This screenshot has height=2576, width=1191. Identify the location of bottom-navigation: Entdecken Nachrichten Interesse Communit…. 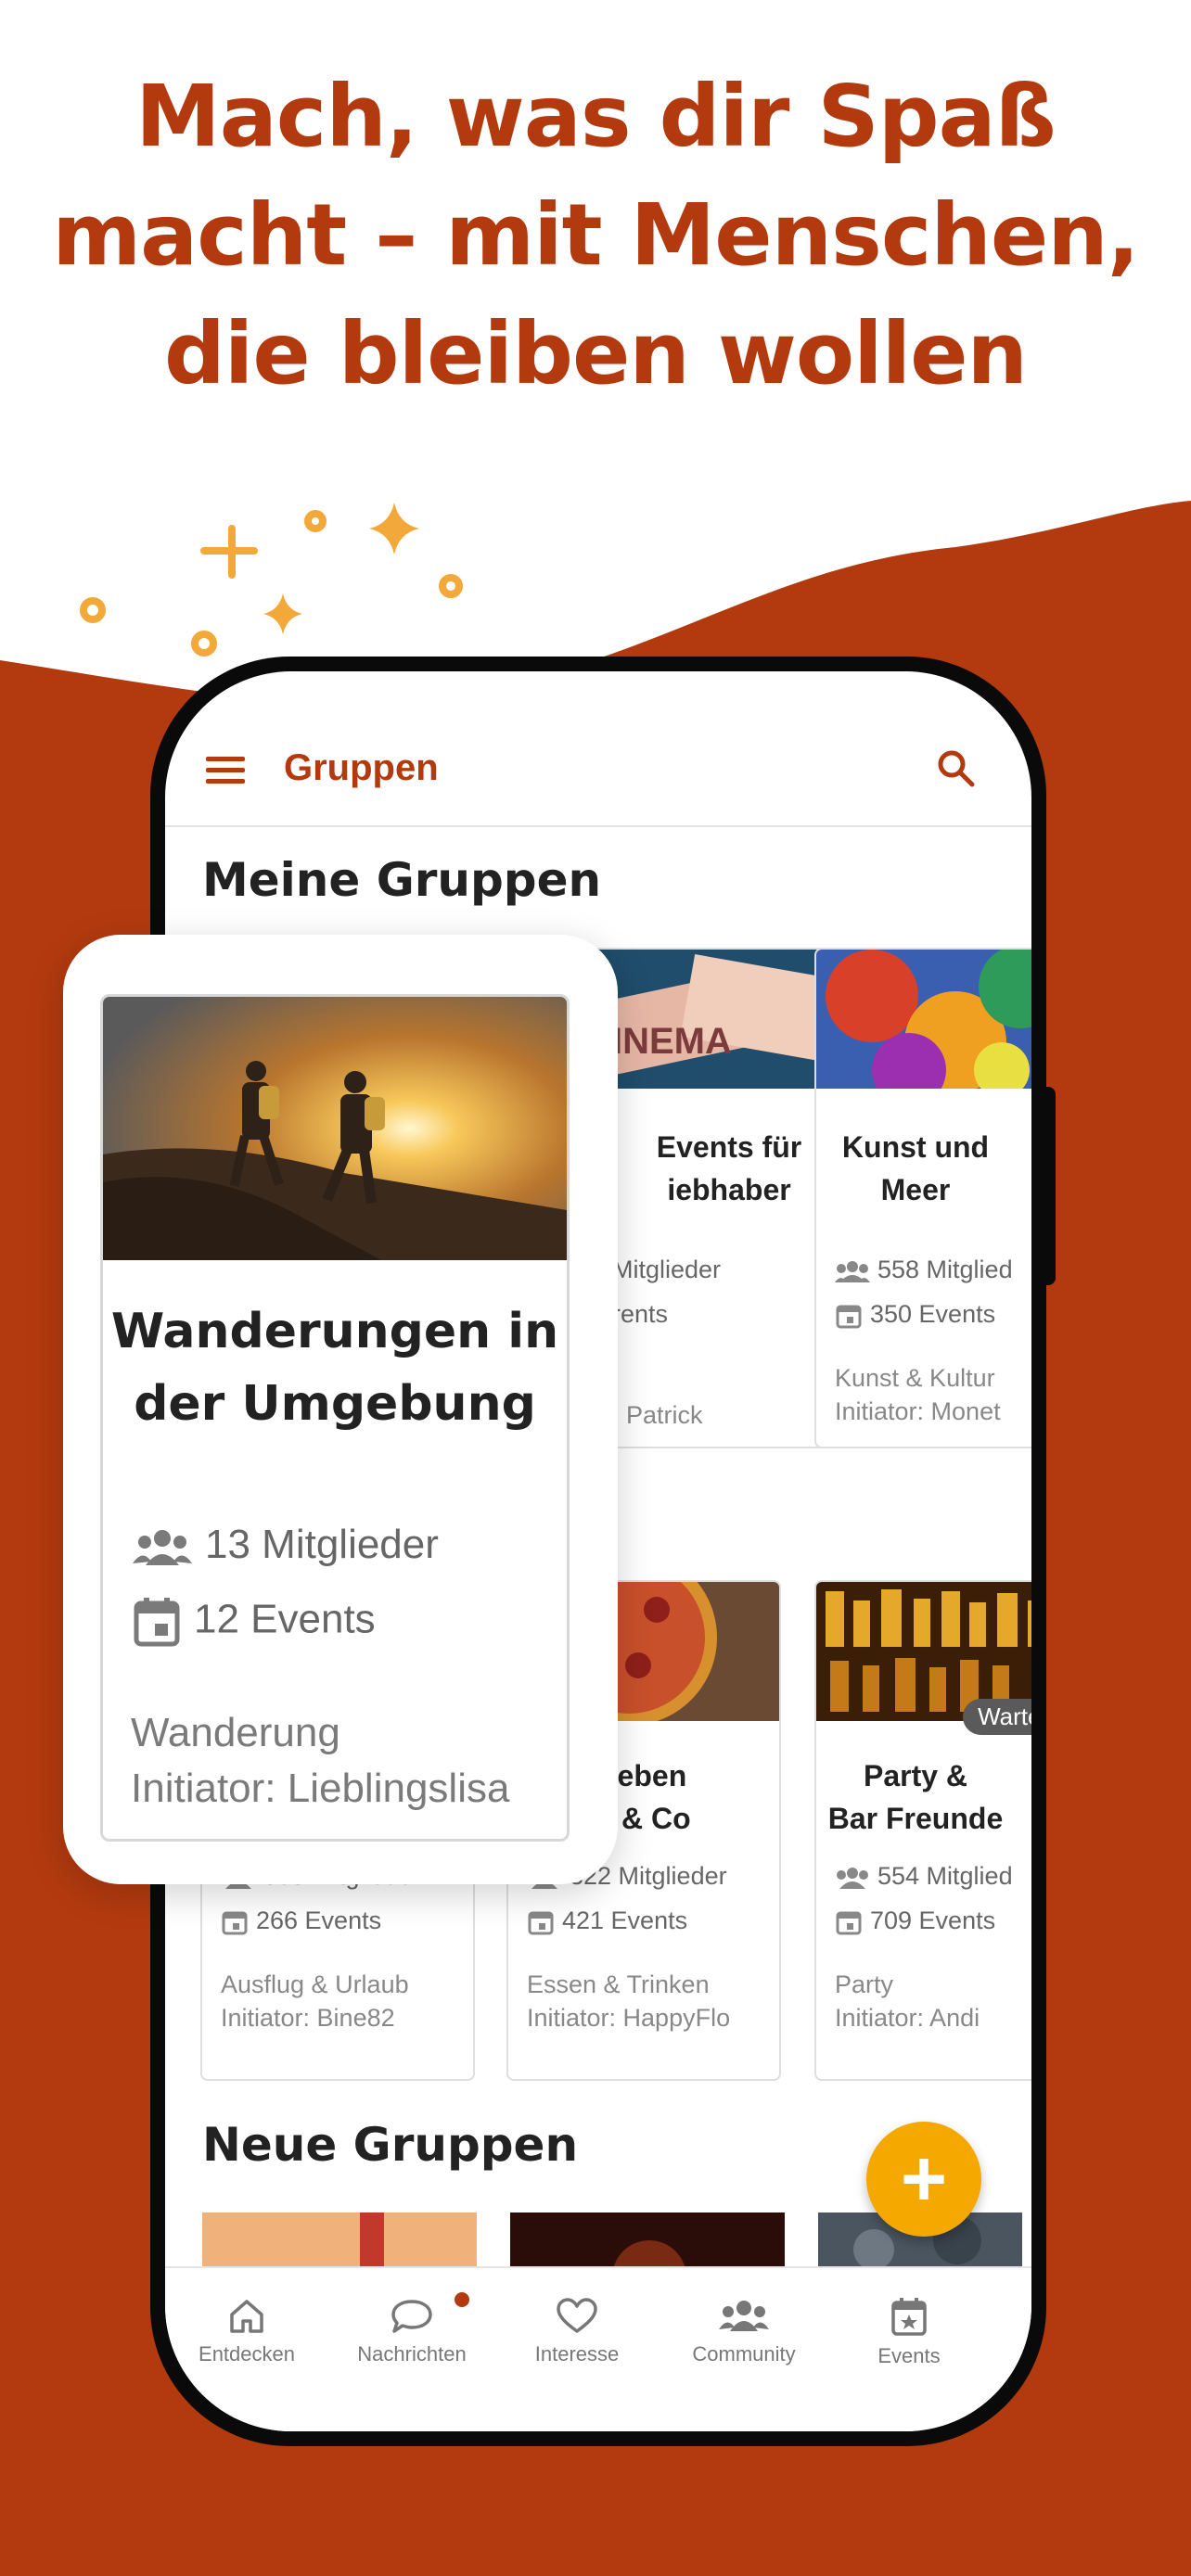
(598, 2348).